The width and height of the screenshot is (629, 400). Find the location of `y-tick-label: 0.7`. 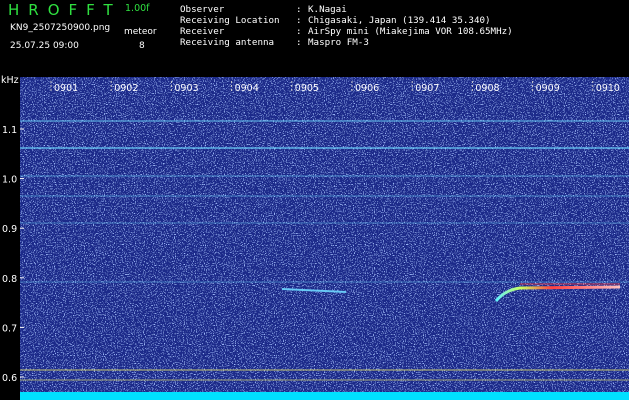

y-tick-label: 0.7 is located at coordinates (9, 328).